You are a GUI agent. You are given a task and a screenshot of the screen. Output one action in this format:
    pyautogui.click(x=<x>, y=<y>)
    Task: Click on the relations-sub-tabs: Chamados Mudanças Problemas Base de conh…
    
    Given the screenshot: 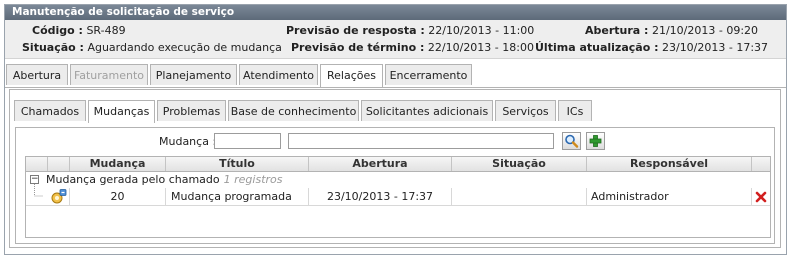 What is the action you would take?
    pyautogui.click(x=395, y=111)
    